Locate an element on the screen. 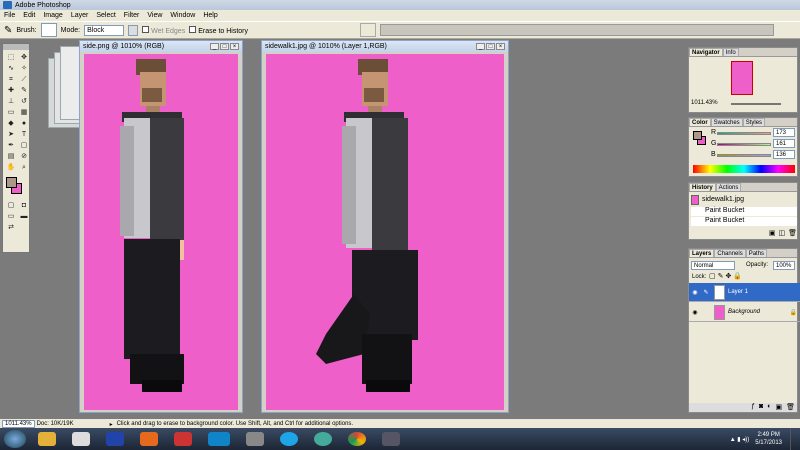 This screenshot has height=450, width=800. menu-layer: Layer is located at coordinates (80, 15).